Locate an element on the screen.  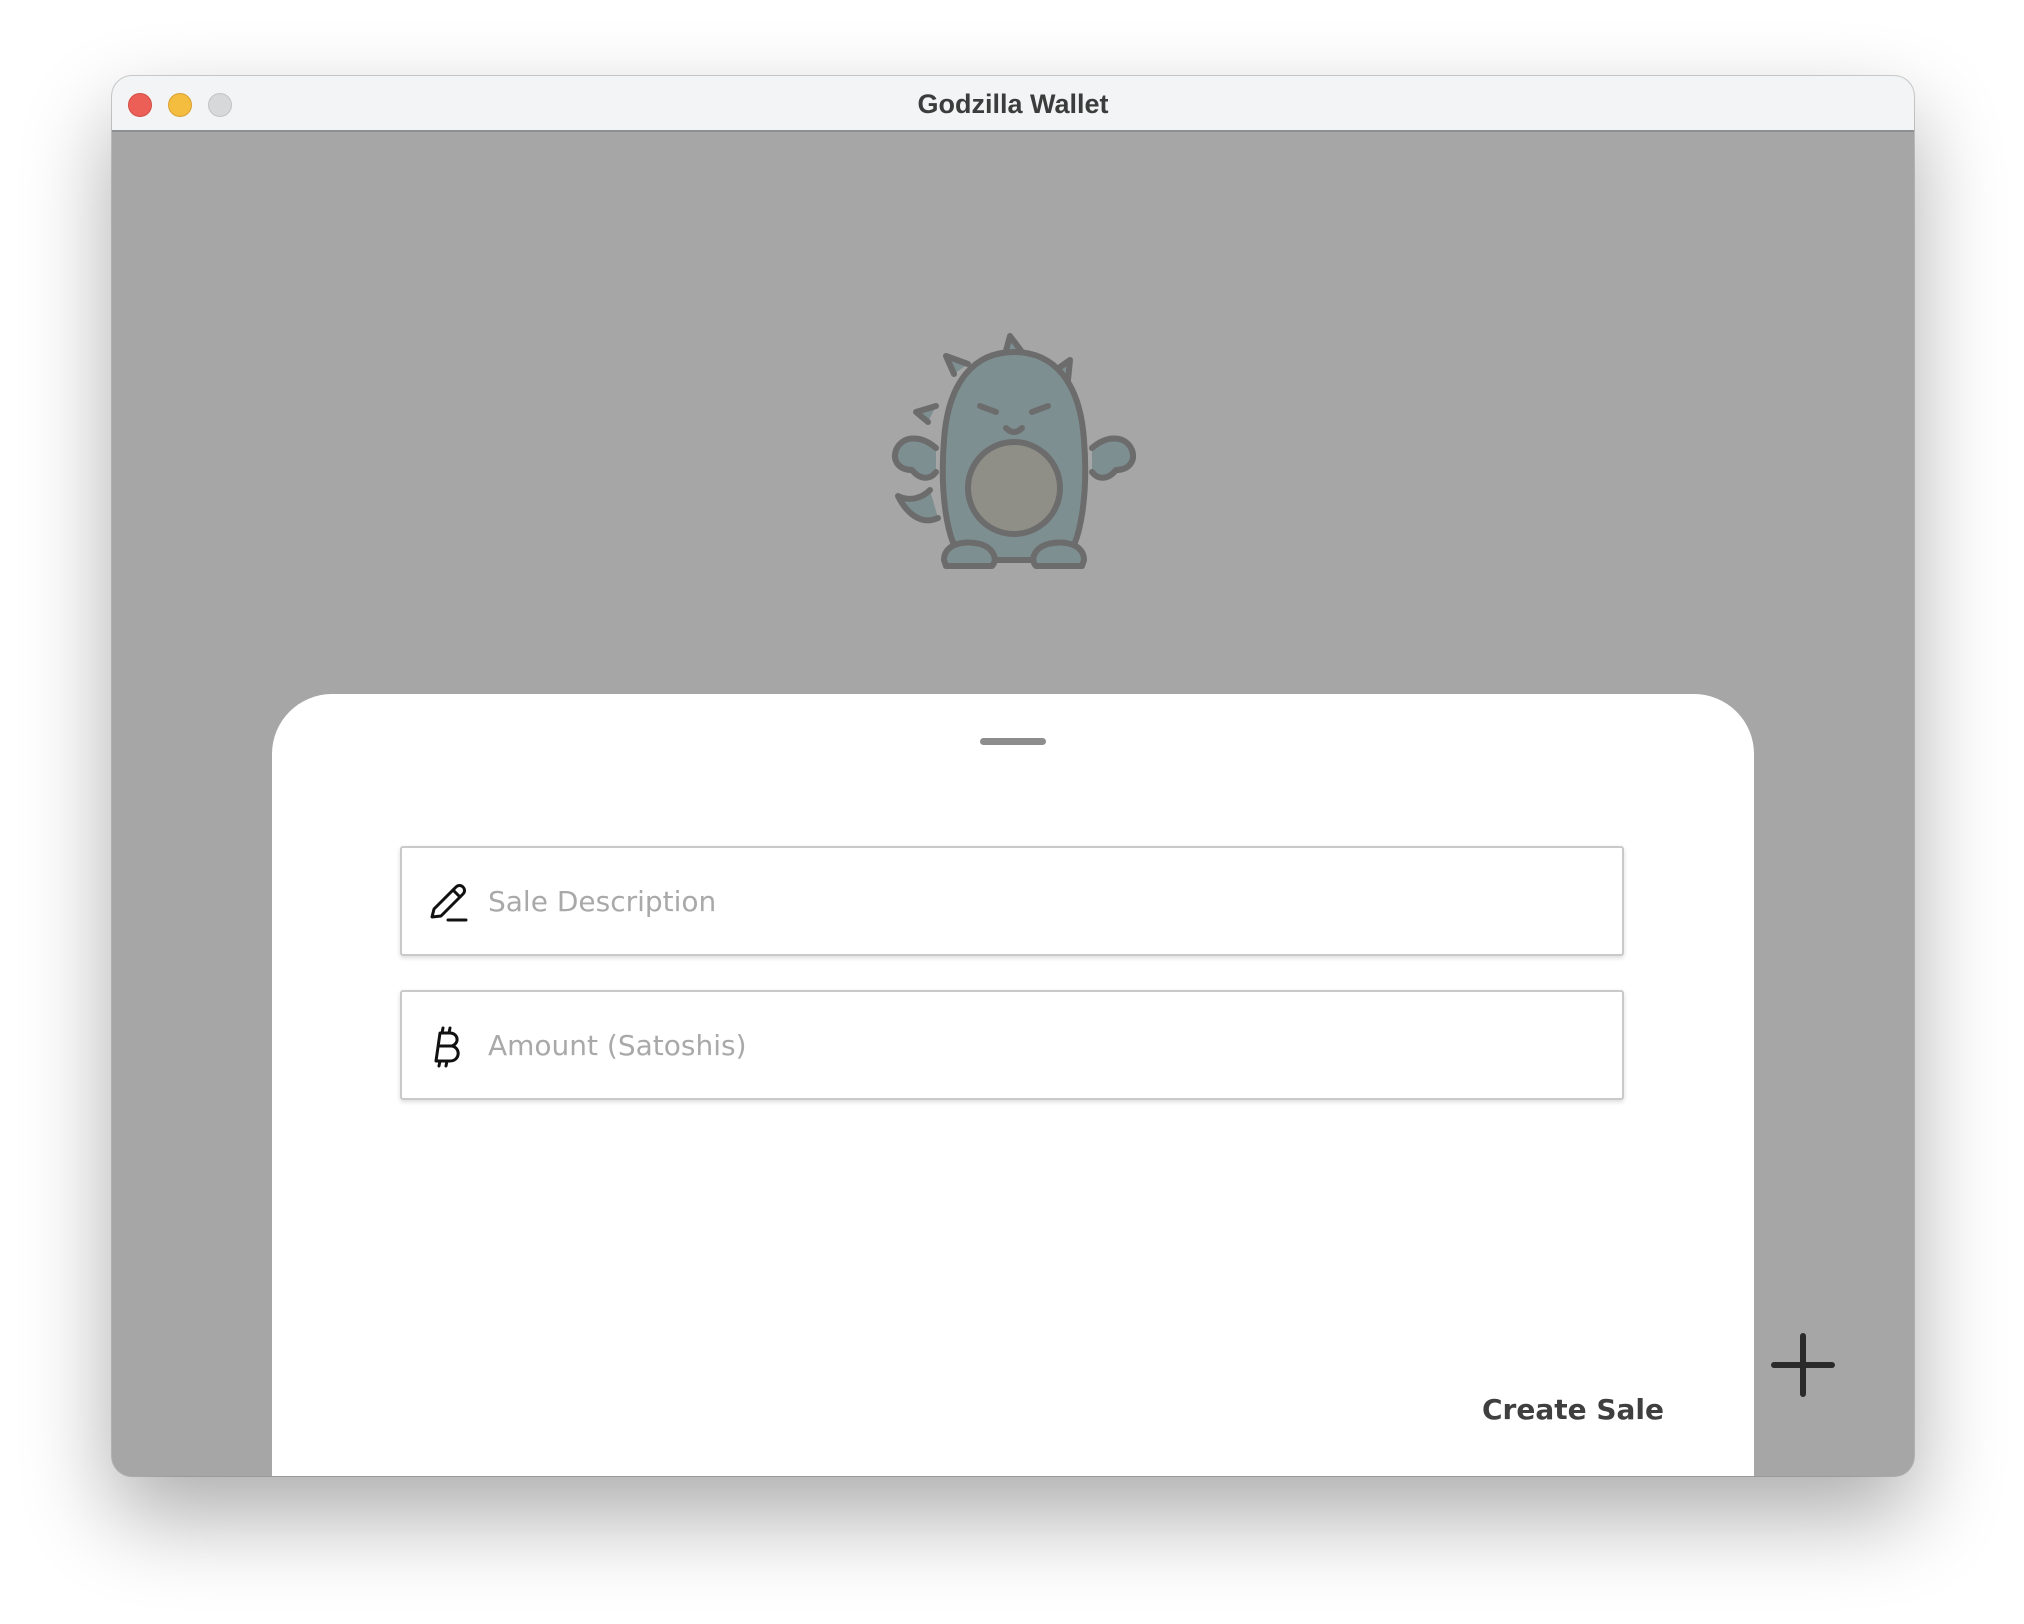
plus-icon is located at coordinates (1803, 1365).